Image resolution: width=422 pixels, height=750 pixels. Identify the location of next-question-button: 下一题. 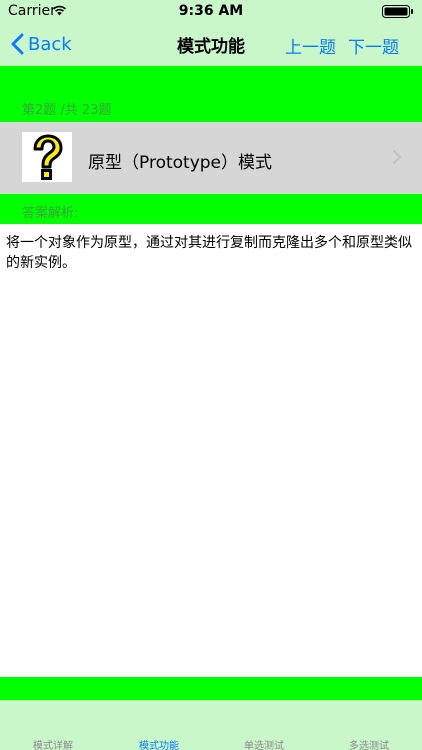
(373, 45).